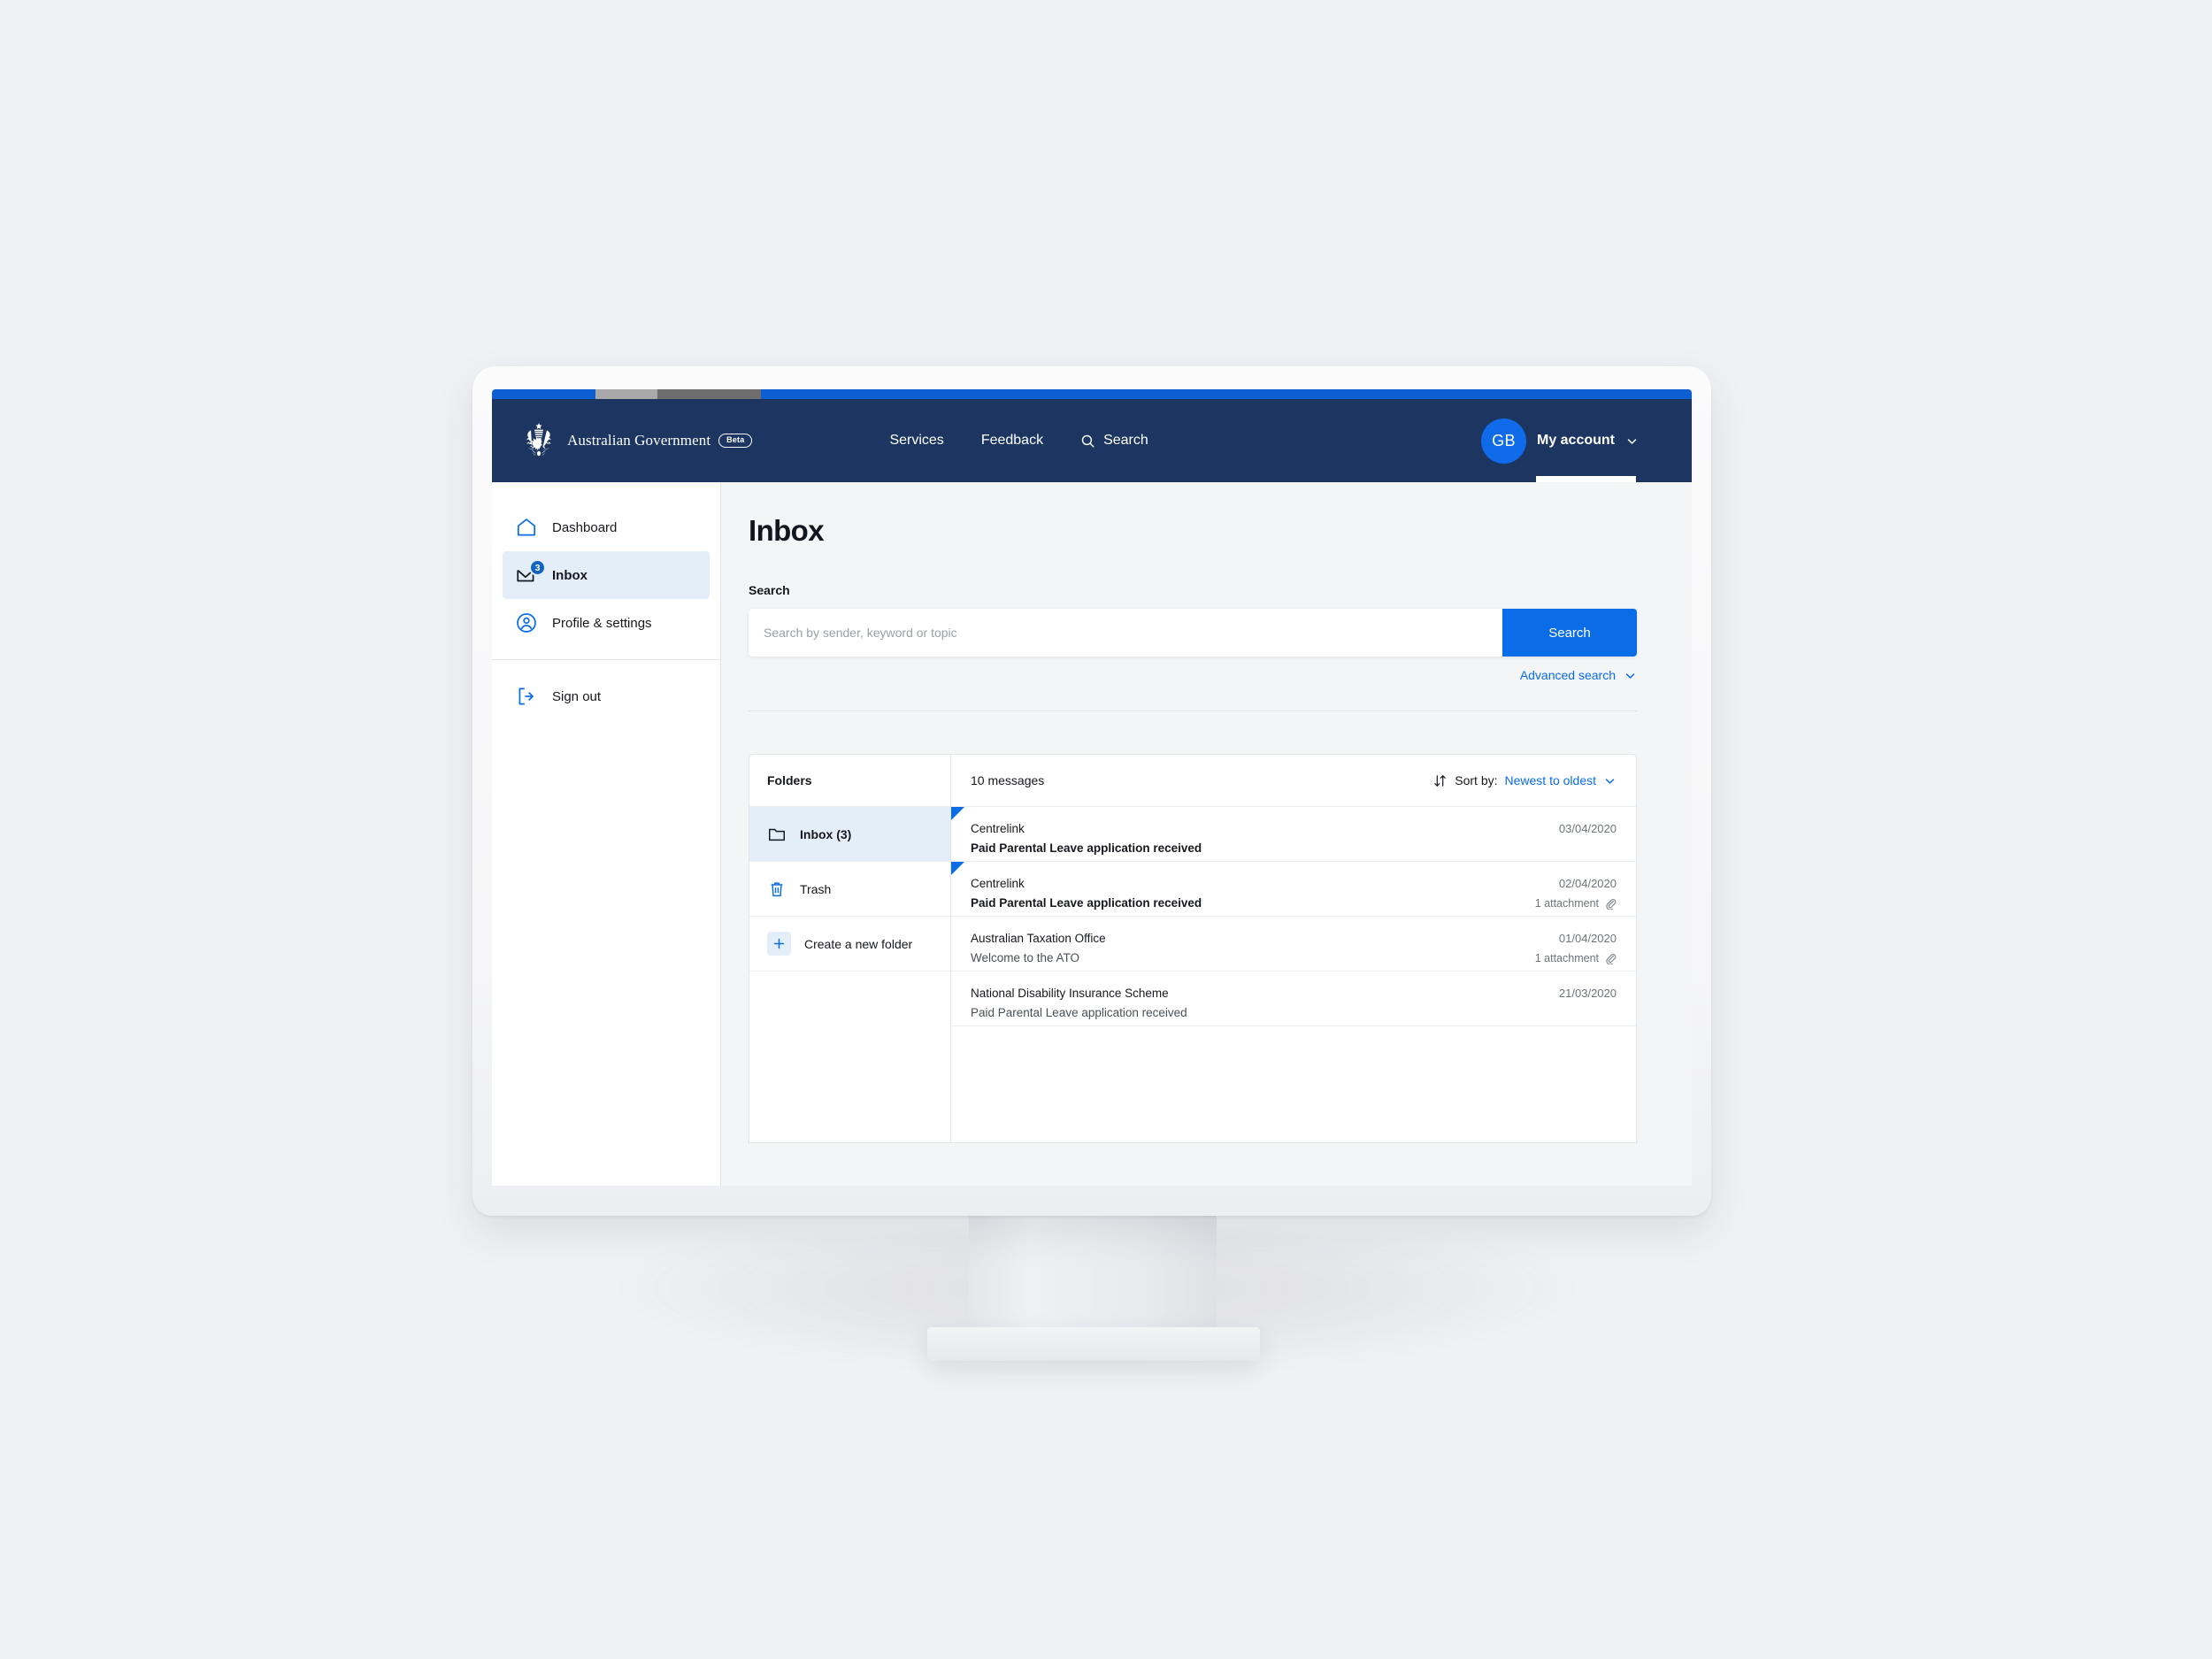 Image resolution: width=2212 pixels, height=1659 pixels. I want to click on messages-count: 10 messages, so click(1008, 780).